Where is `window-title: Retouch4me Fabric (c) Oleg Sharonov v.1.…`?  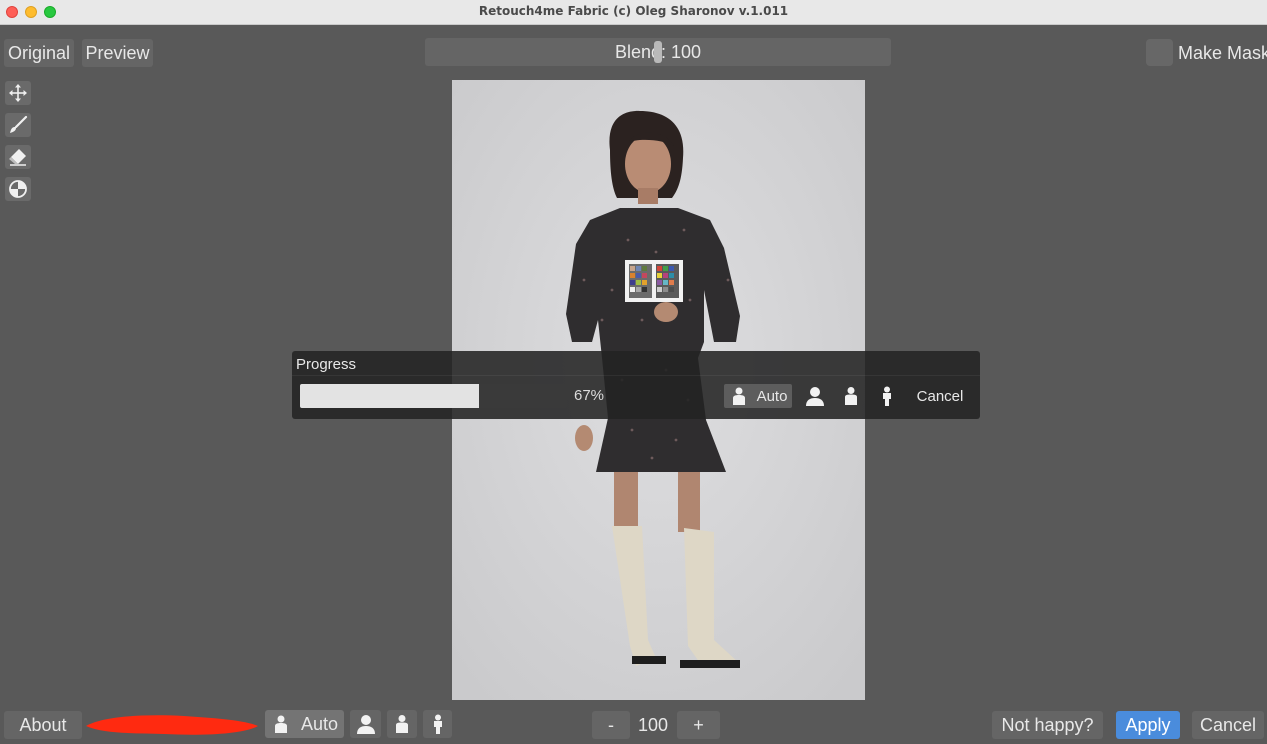
window-title: Retouch4me Fabric (c) Oleg Sharonov v.1.… is located at coordinates (633, 11).